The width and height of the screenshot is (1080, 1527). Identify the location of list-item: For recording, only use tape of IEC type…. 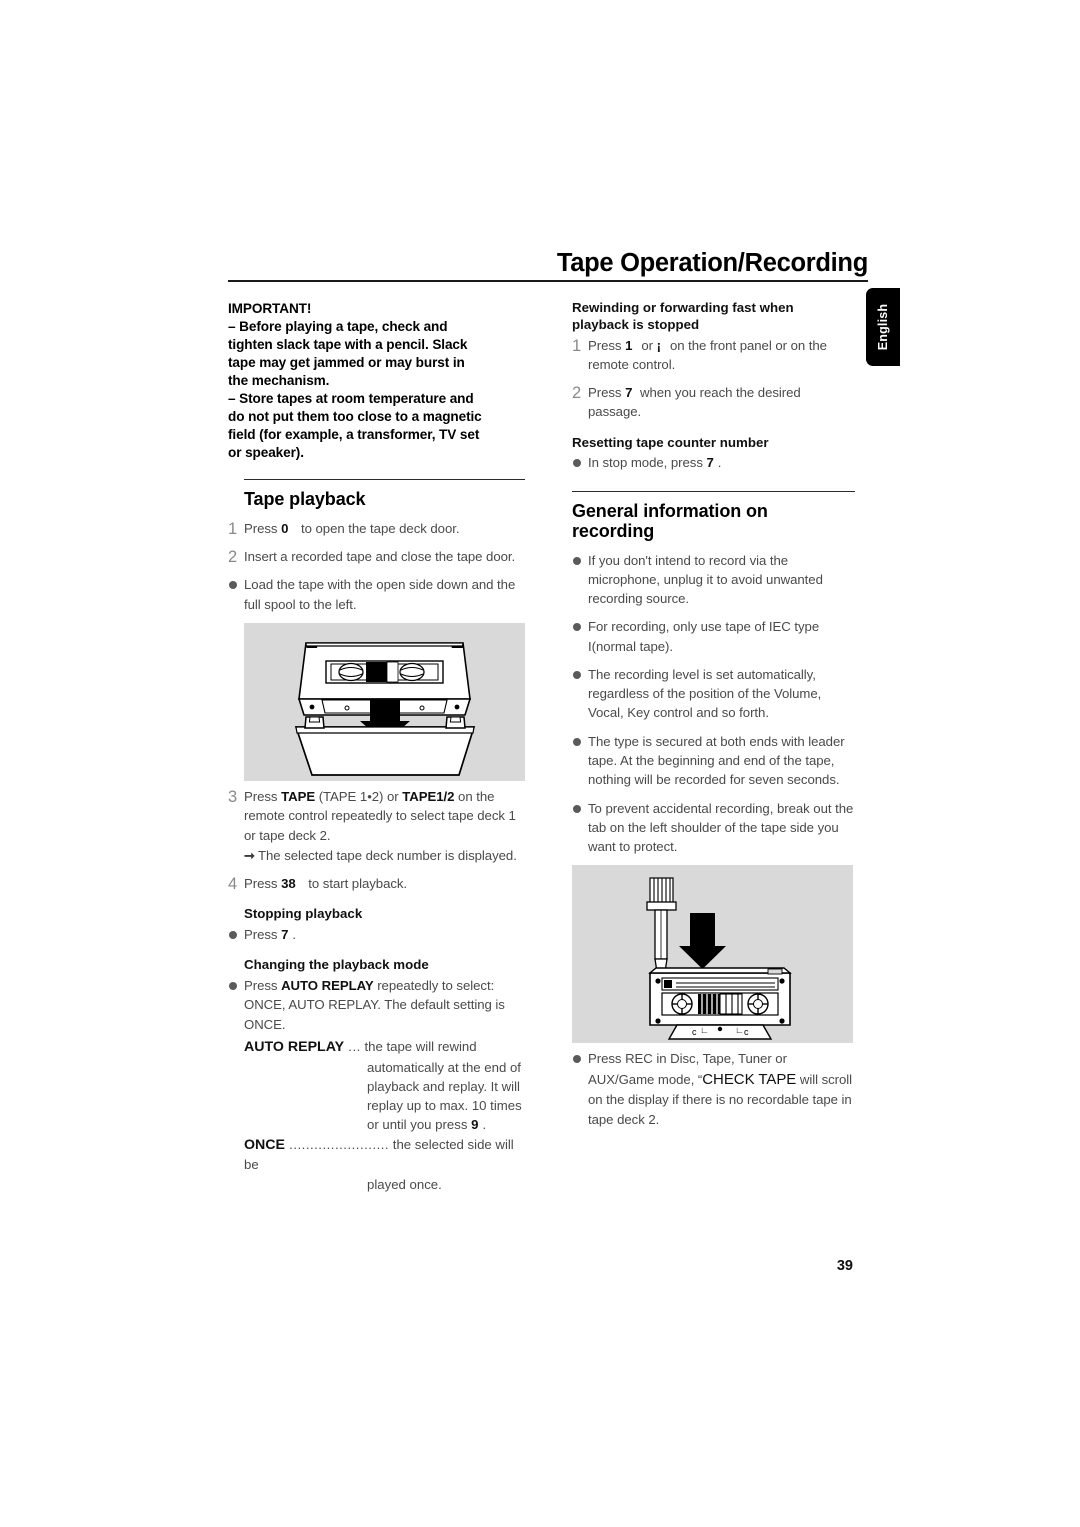
(713, 636).